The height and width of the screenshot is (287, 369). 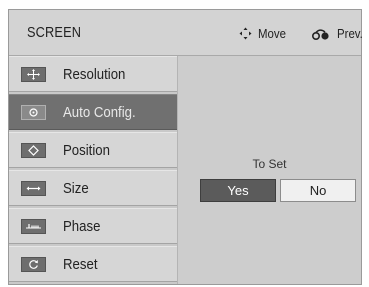 I want to click on to-set-prompt: To Set, so click(x=269, y=164).